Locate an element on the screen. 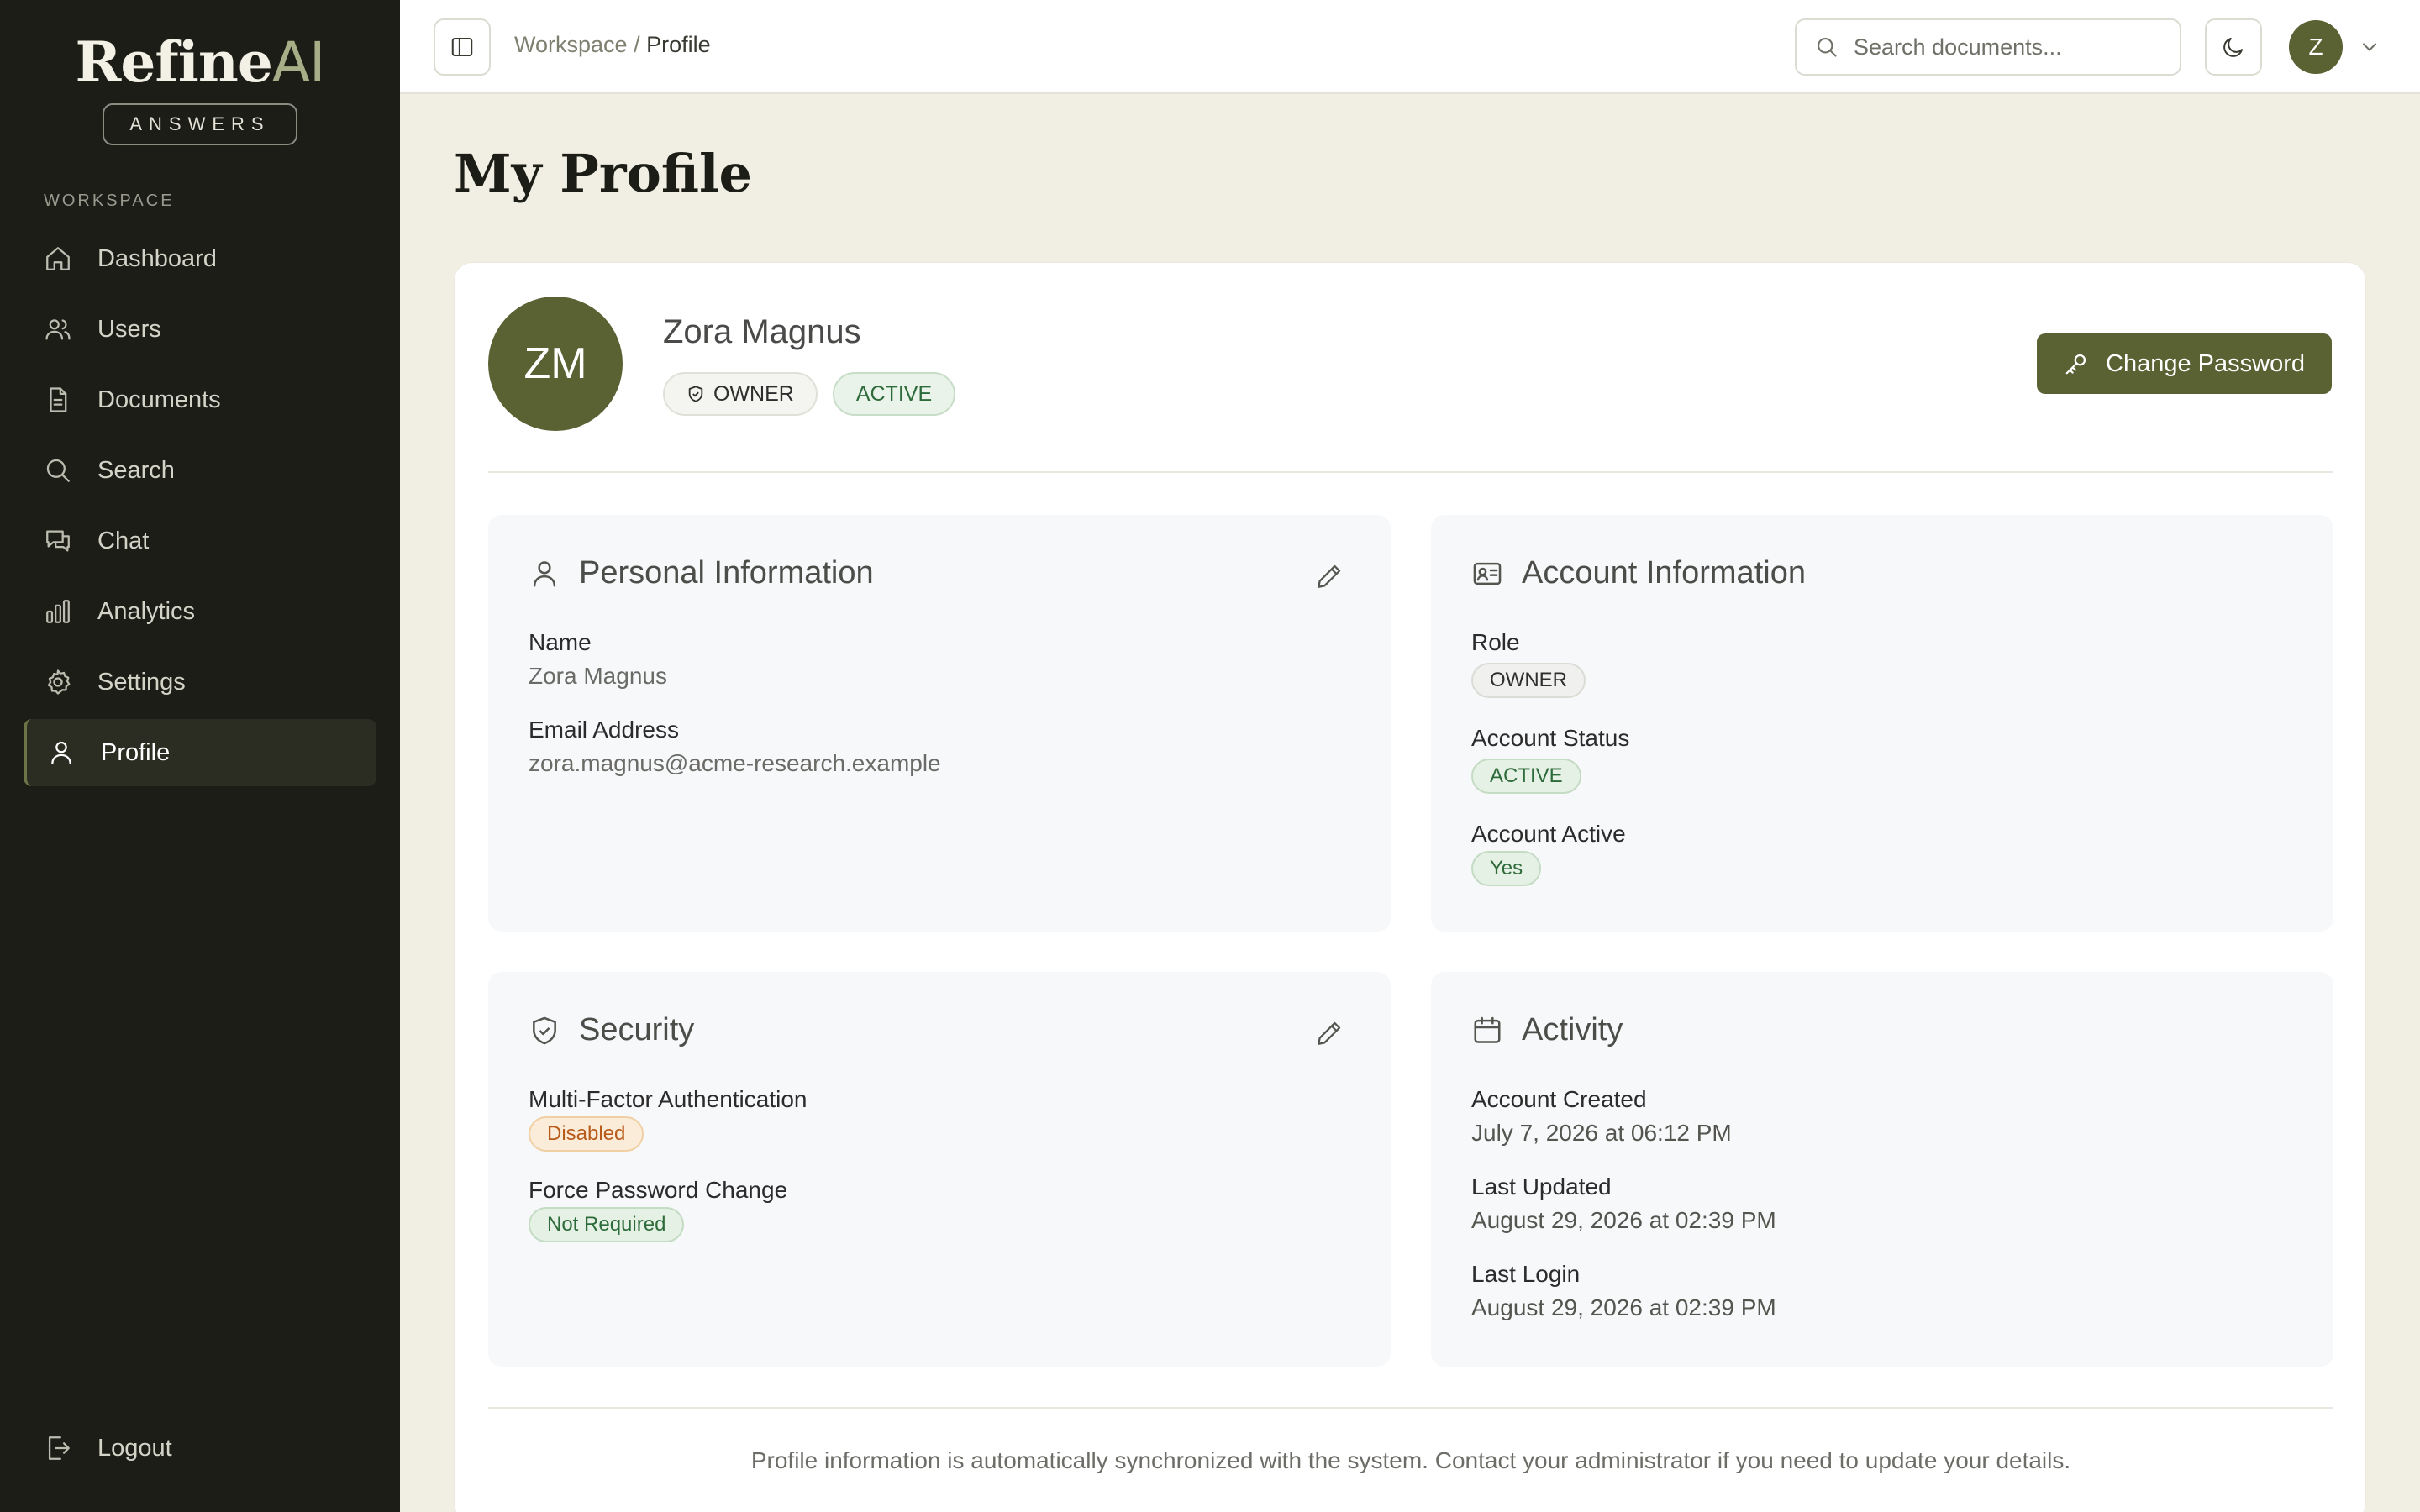  logout-label: Logout is located at coordinates (134, 1448).